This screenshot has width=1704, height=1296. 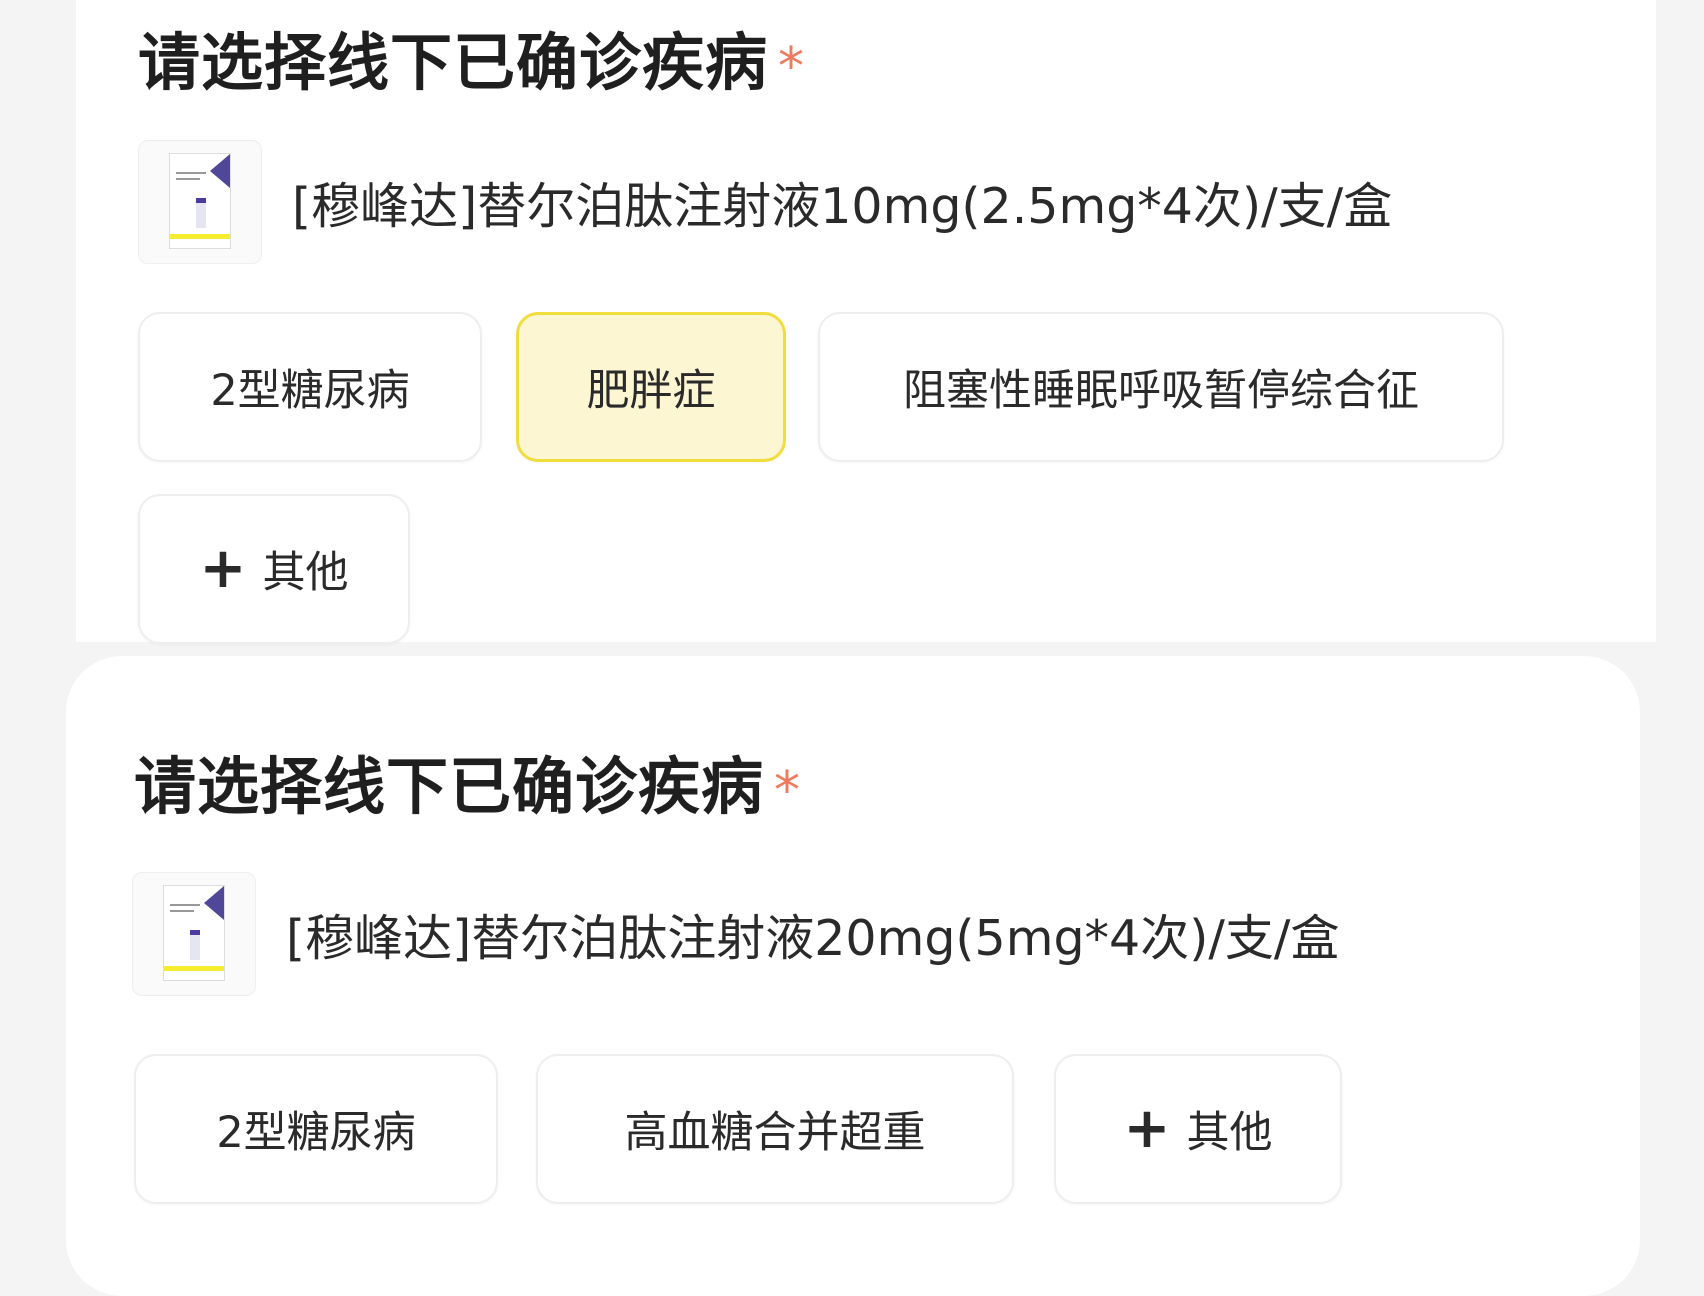 I want to click on product-name: [穆峰达]替尔泊肽注射液10mg(2.5mg*4次)/支/盒, so click(x=842, y=206).